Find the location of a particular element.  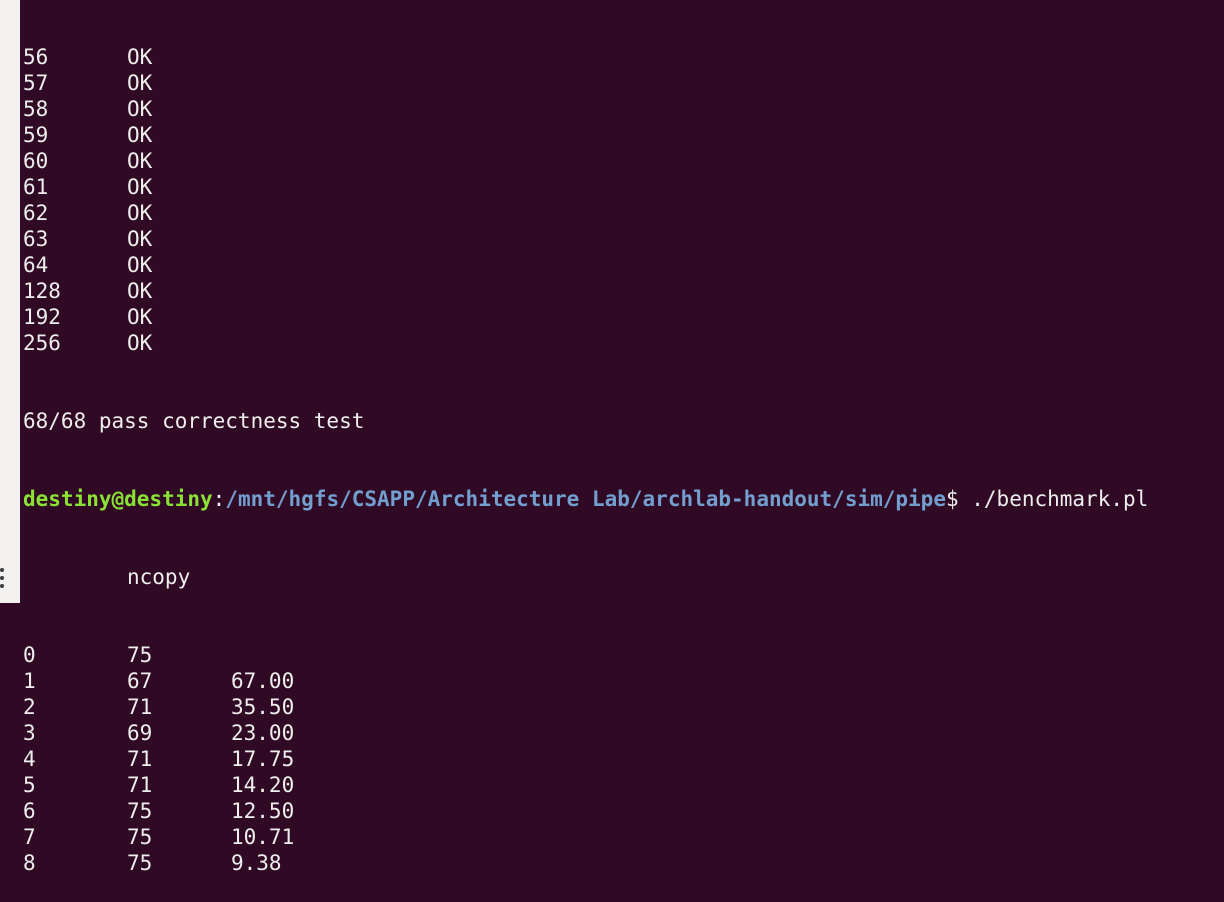

bench-row: 6 75 12.50 is located at coordinates (618, 811).